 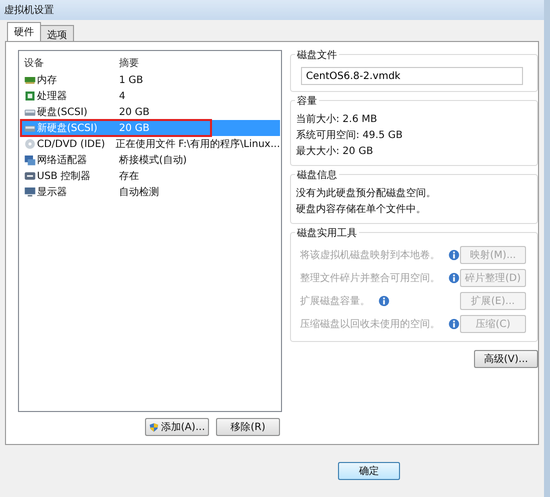 I want to click on device-name: 显示器, so click(x=52, y=192).